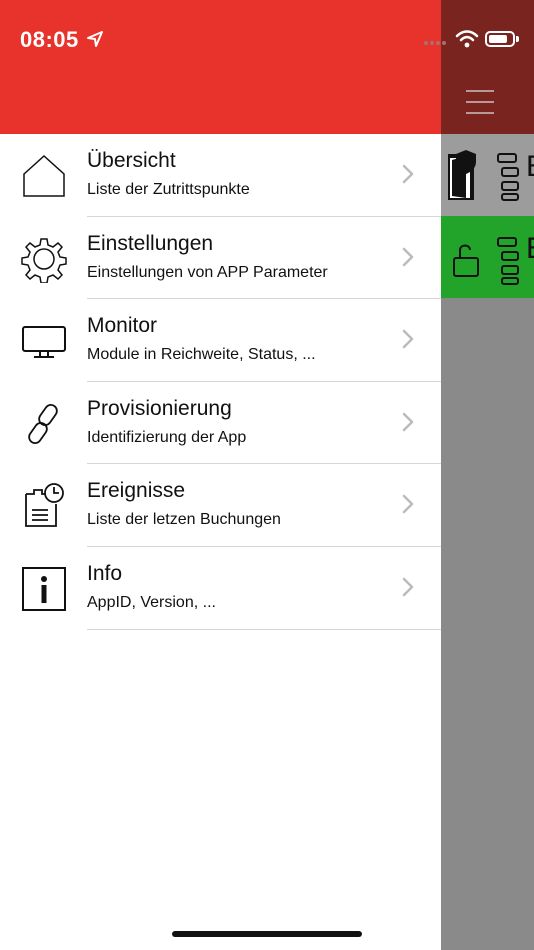 The height and width of the screenshot is (950, 534). I want to click on home-indicator, so click(267, 934).